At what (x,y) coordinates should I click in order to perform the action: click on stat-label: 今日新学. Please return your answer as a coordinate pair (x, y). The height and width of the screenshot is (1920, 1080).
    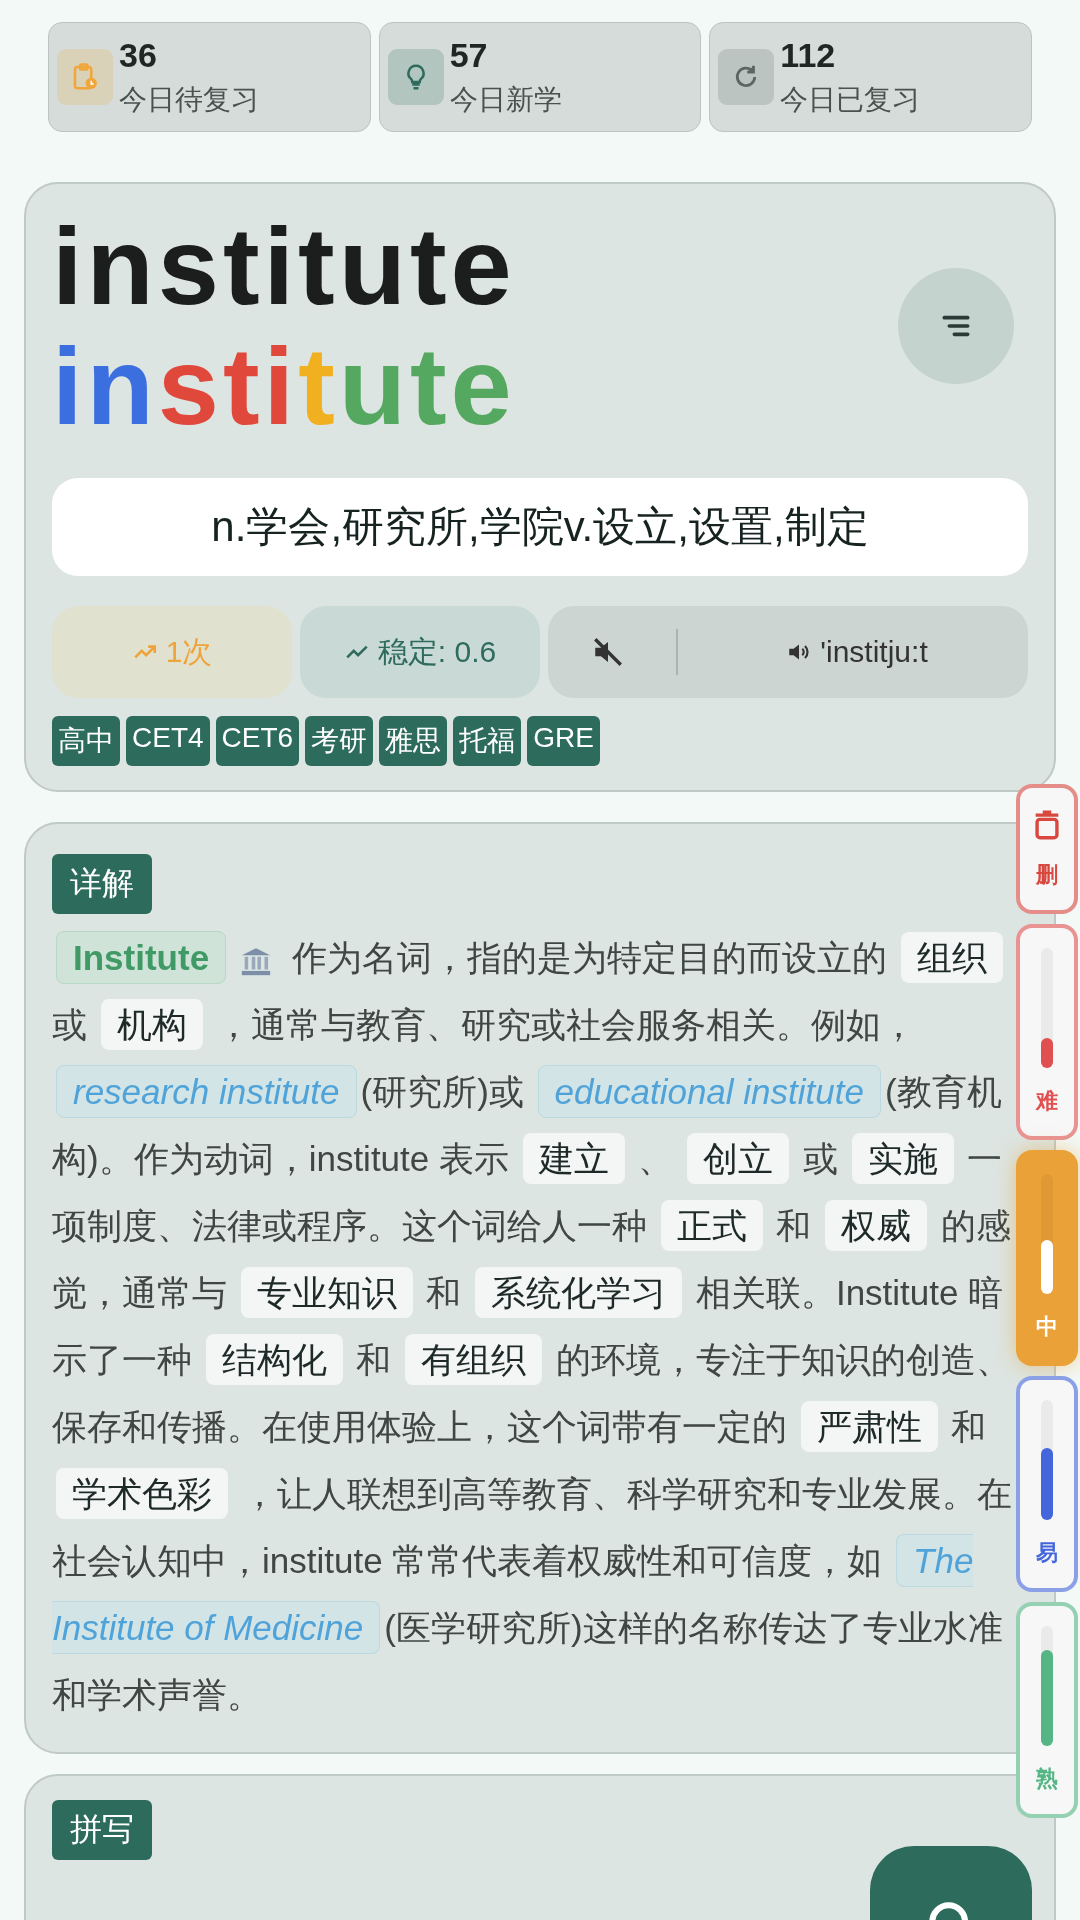
    Looking at the image, I should click on (505, 99).